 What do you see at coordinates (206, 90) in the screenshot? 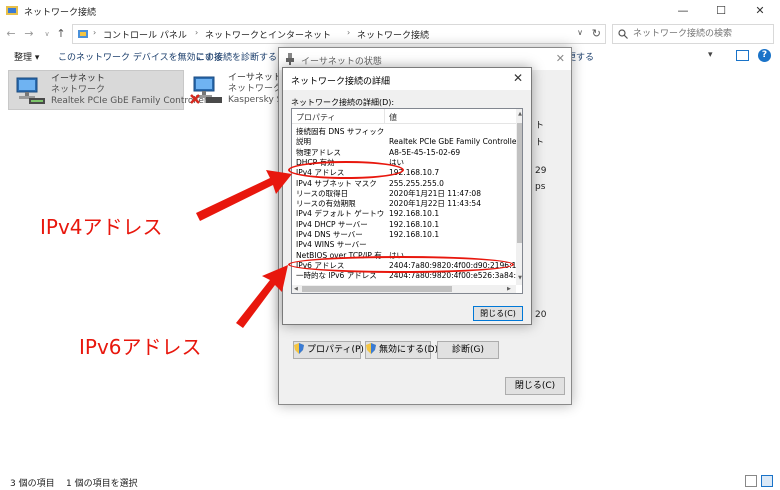
I see `network-adapter-disconnected-icon` at bounding box center [206, 90].